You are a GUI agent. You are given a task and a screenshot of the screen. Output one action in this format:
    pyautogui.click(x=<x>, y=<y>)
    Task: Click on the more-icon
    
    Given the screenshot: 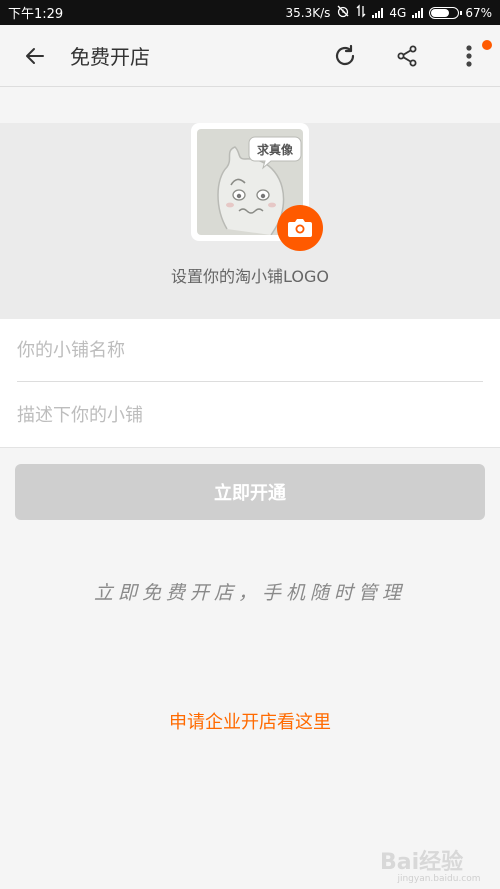 What is the action you would take?
    pyautogui.click(x=469, y=55)
    